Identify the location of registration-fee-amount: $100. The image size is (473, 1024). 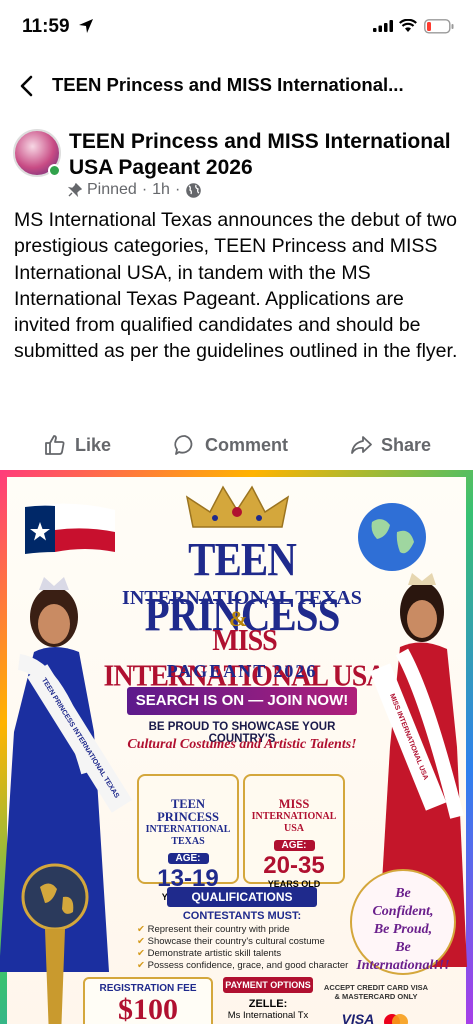
(148, 1008).